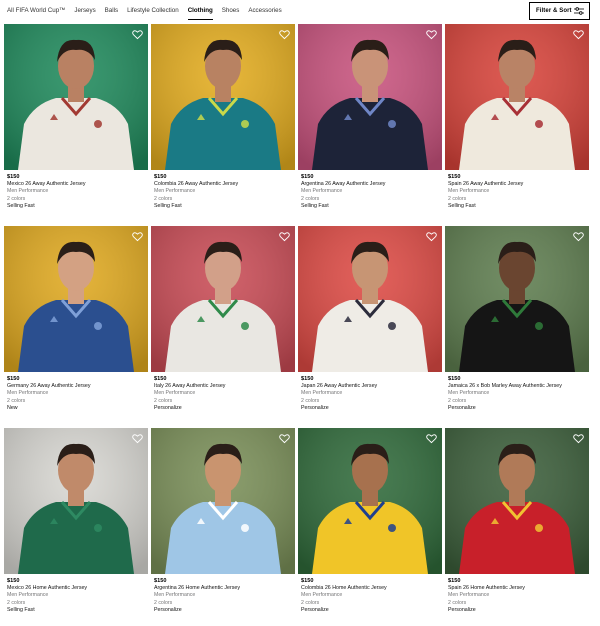  What do you see at coordinates (371, 386) in the screenshot?
I see `product-name: Japan 26 Away Authentic Jersey` at bounding box center [371, 386].